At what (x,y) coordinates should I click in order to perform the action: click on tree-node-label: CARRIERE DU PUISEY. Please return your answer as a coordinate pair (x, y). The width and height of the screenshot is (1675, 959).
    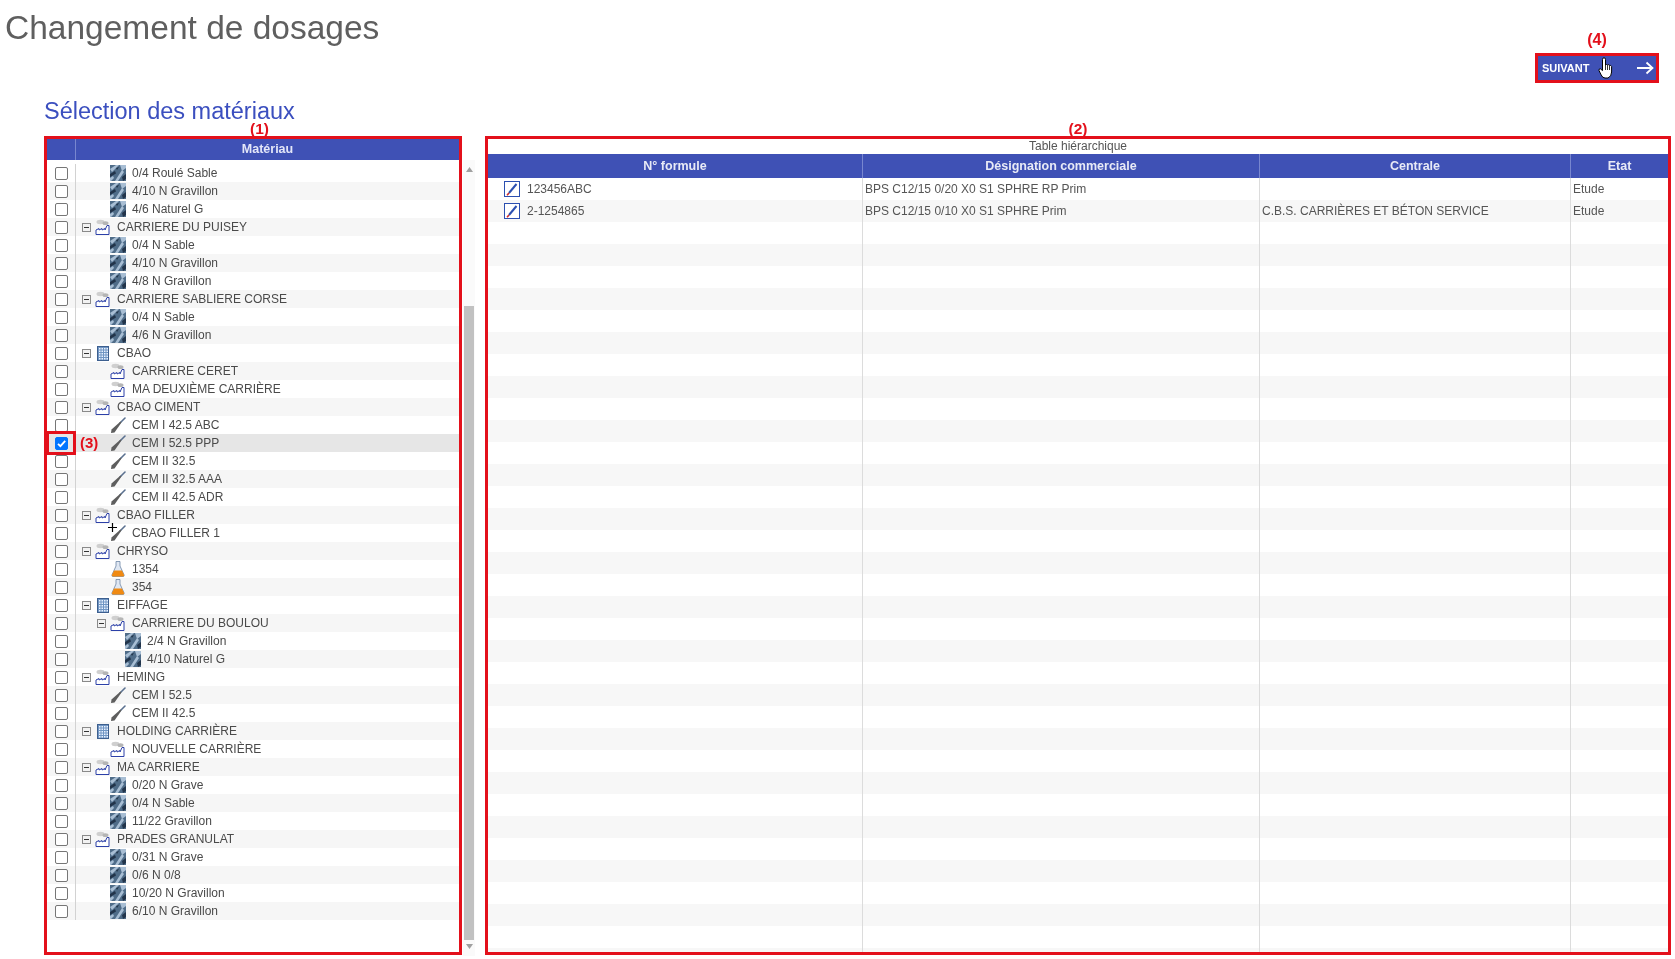
    Looking at the image, I should click on (182, 227).